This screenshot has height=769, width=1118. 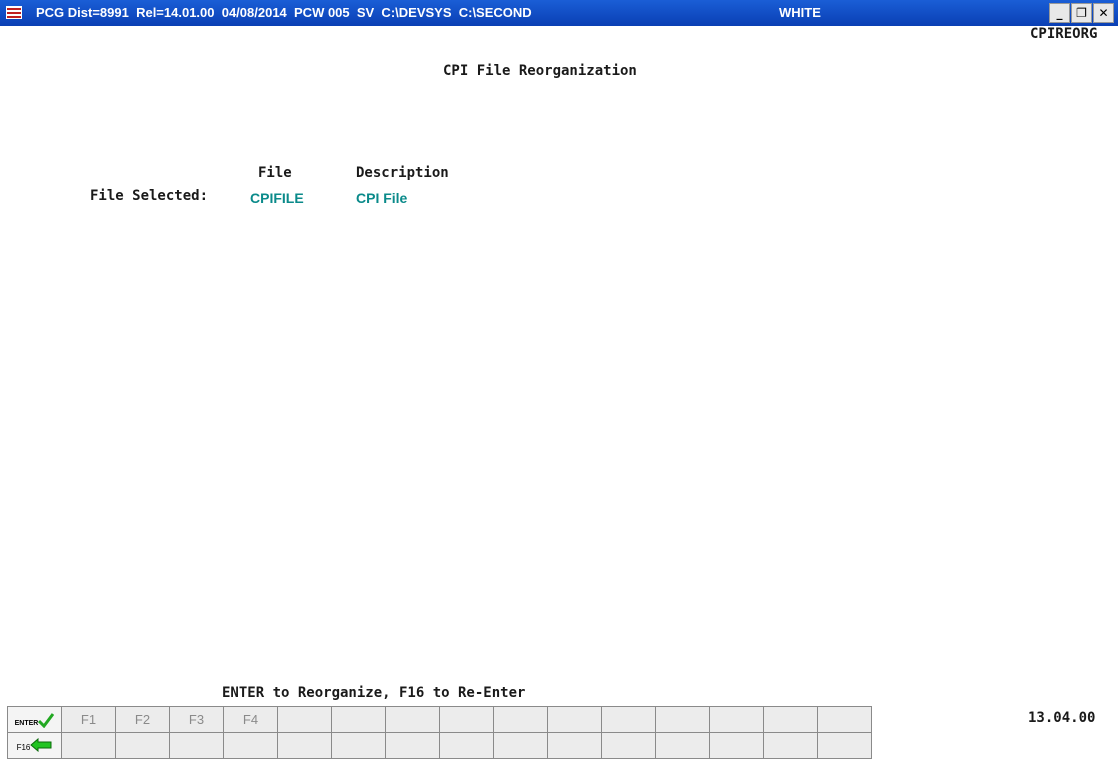 I want to click on file-description-value: CPI File, so click(x=382, y=198).